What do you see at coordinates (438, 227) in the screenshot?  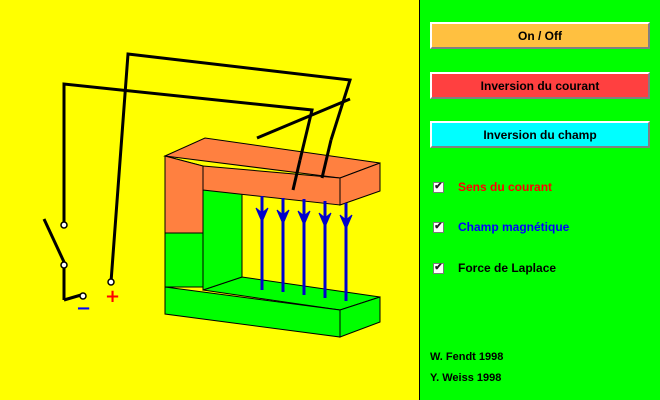 I see `magnetic-field-checkbox: ✔` at bounding box center [438, 227].